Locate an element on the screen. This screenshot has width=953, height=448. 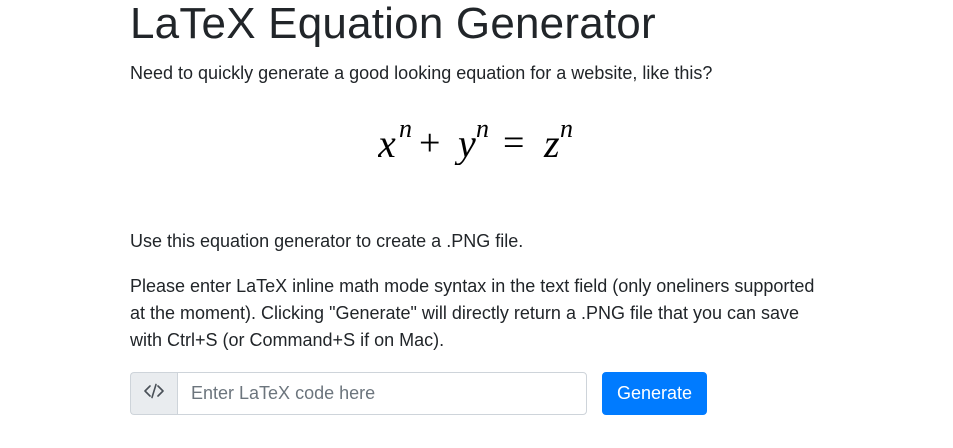
generate-form: Generate is located at coordinates (480, 393).